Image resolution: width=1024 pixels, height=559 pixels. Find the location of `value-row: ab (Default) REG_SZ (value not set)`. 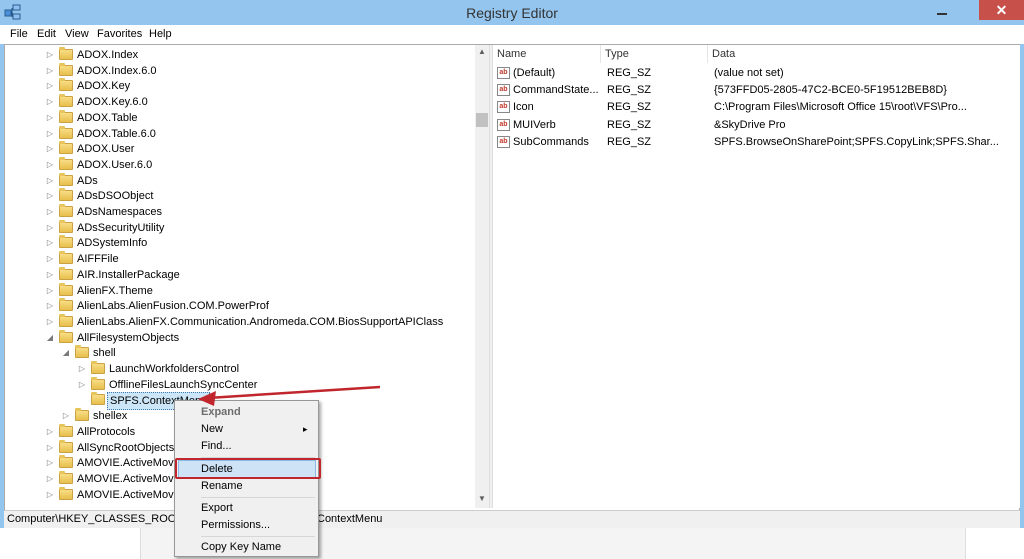

value-row: ab (Default) REG_SZ (value not set) is located at coordinates (756, 73).